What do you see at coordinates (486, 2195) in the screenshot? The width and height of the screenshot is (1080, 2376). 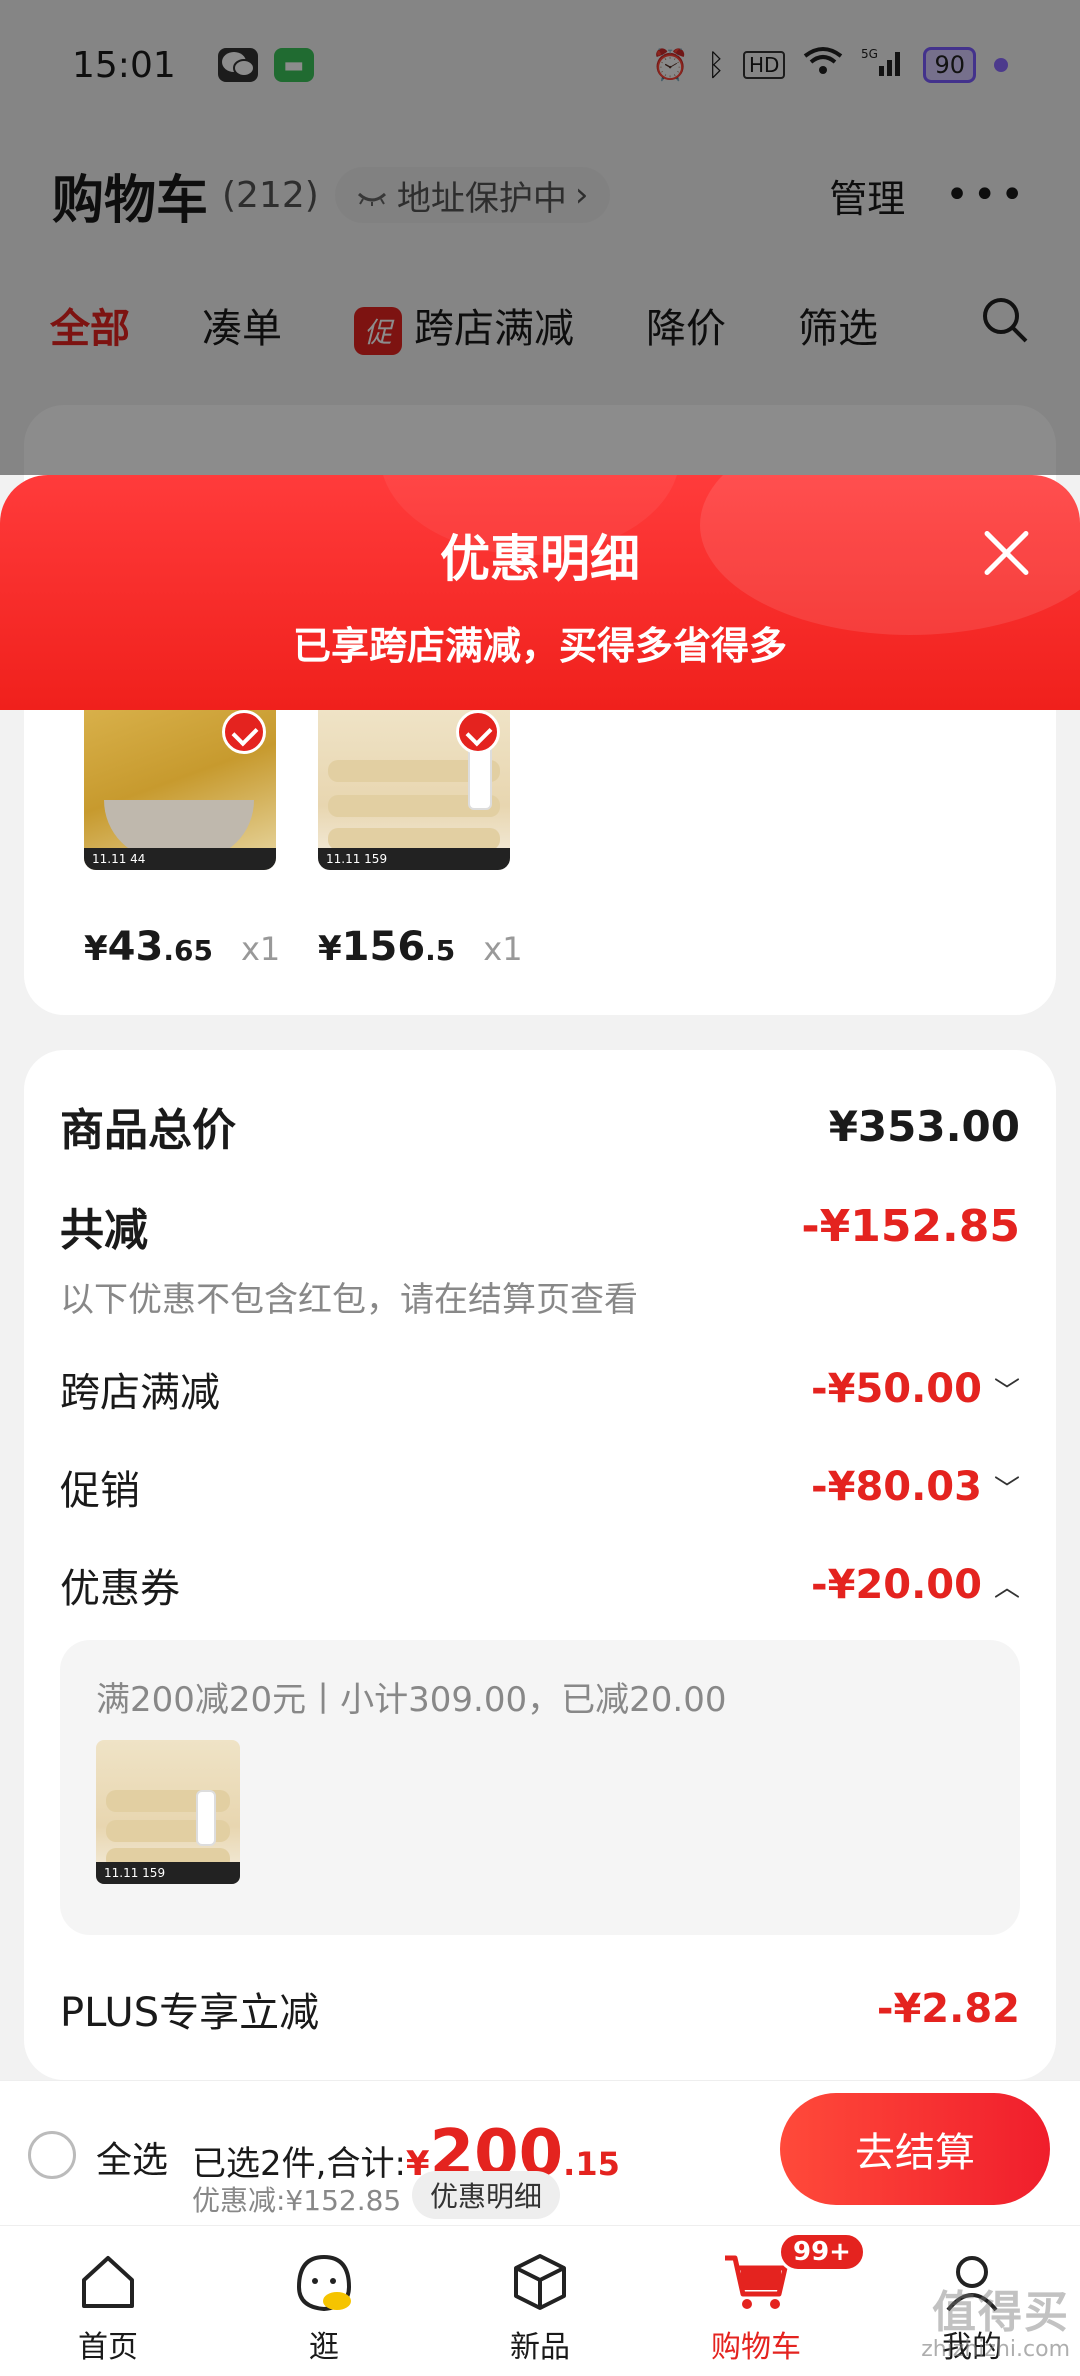 I see `discount-detail-chip: 优惠明细` at bounding box center [486, 2195].